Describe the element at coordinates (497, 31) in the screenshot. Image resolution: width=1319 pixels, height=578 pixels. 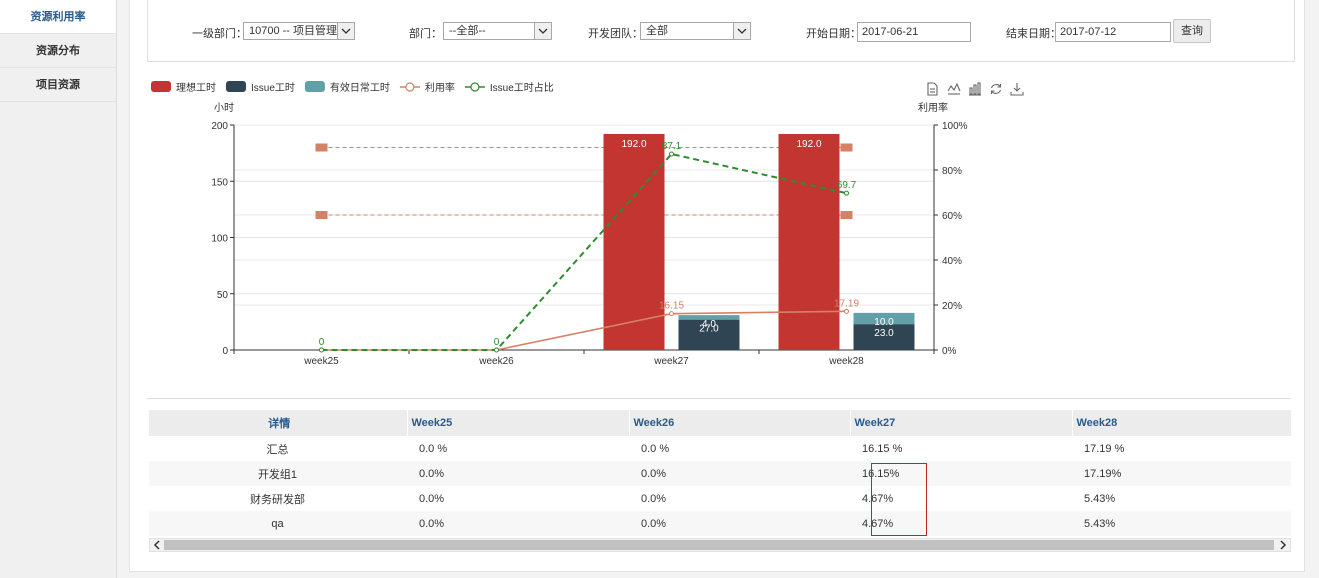
I see `dept-select: --全部--` at that location.